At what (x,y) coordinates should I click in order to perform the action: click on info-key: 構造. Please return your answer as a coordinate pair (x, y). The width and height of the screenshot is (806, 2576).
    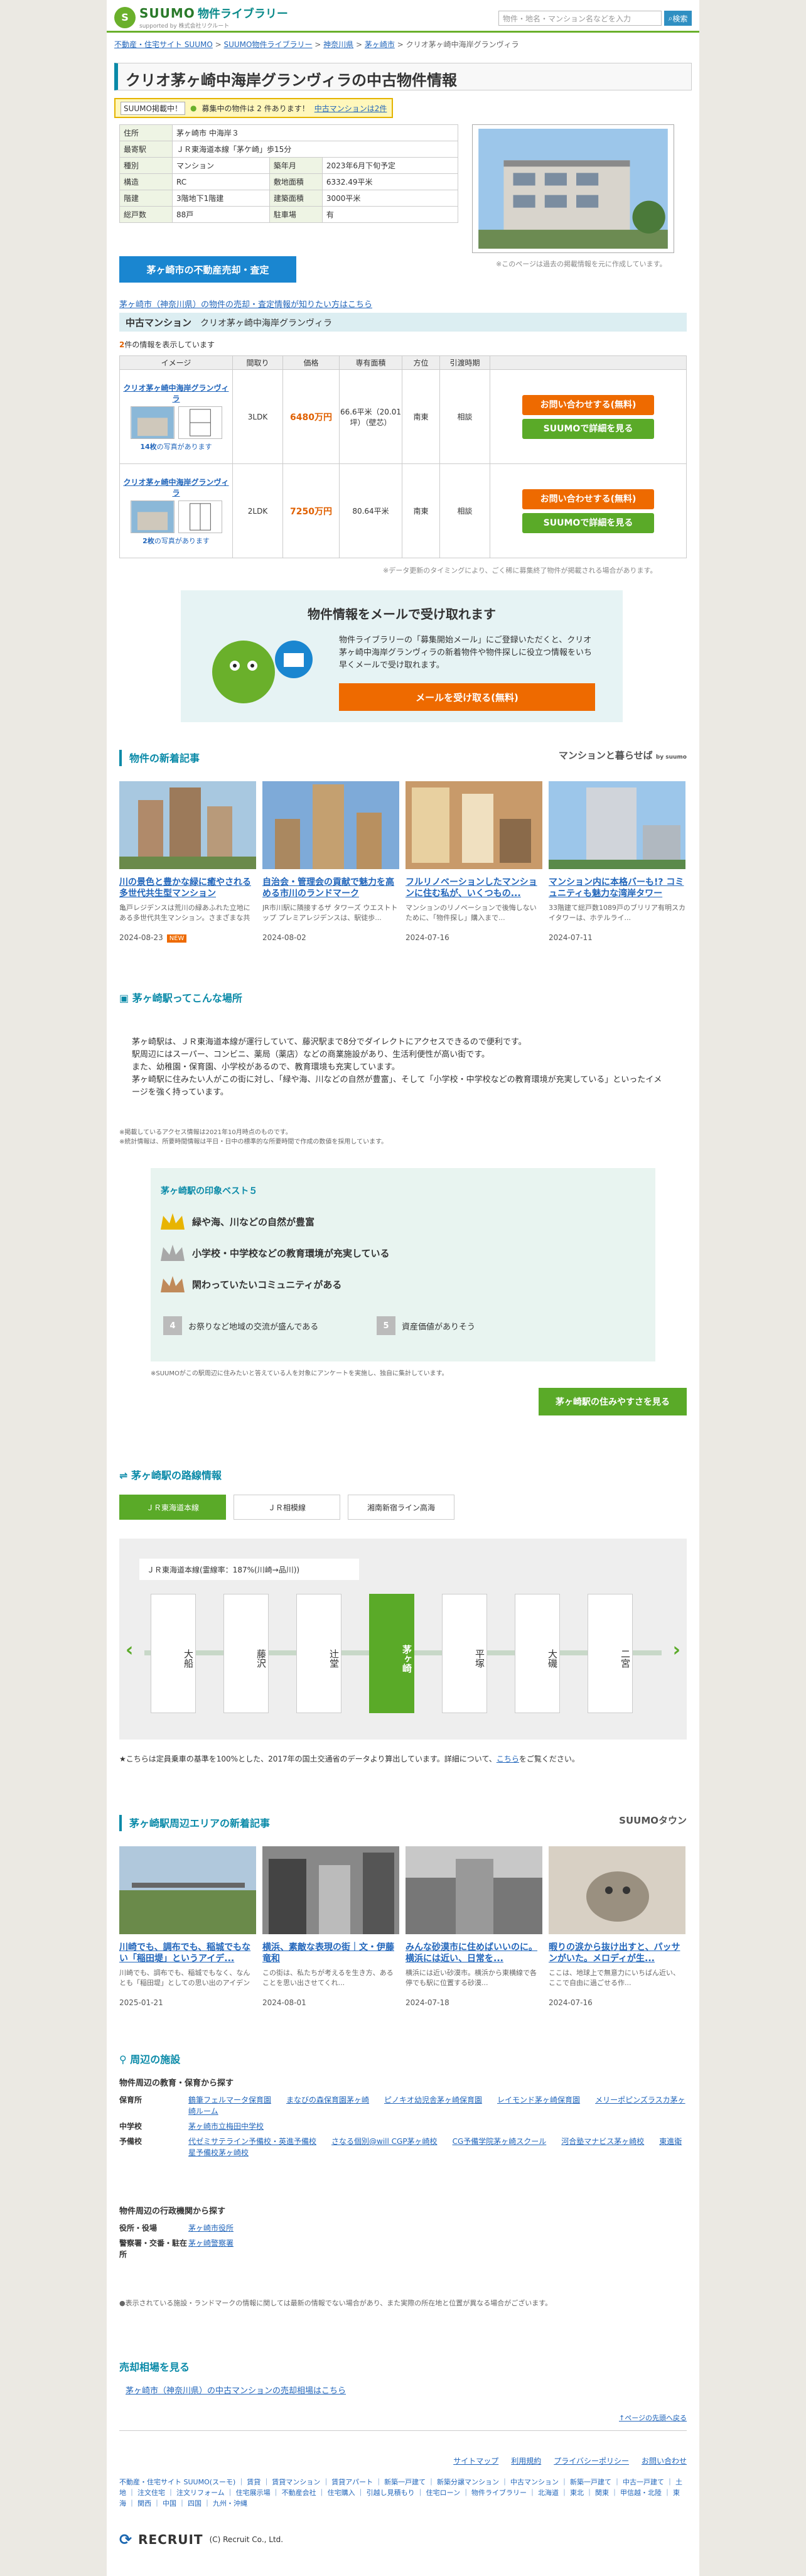
    Looking at the image, I should click on (146, 181).